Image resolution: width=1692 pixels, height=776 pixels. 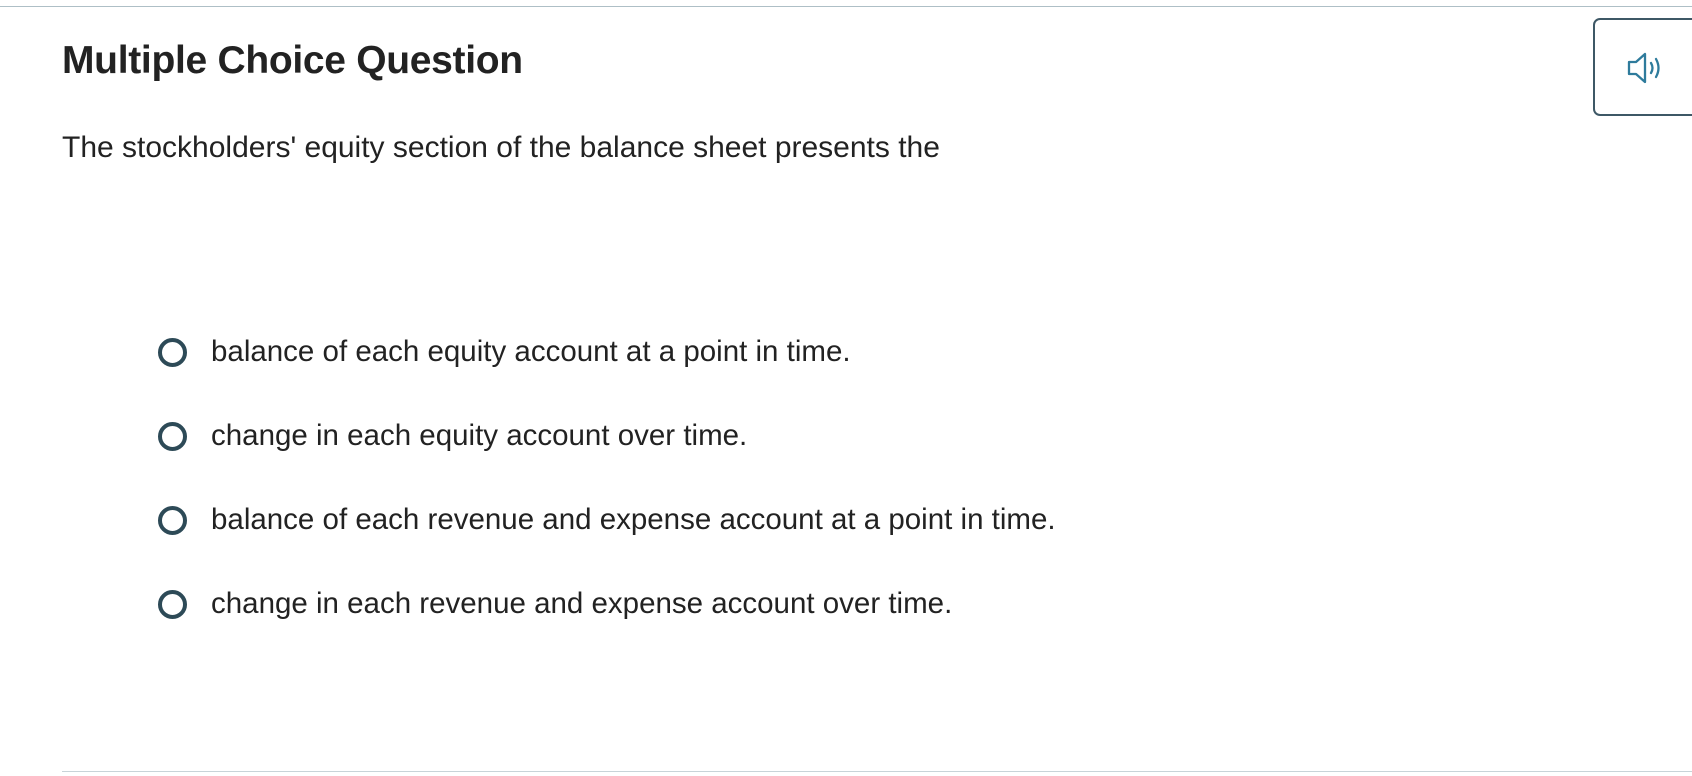 I want to click on top-divider, so click(x=846, y=6).